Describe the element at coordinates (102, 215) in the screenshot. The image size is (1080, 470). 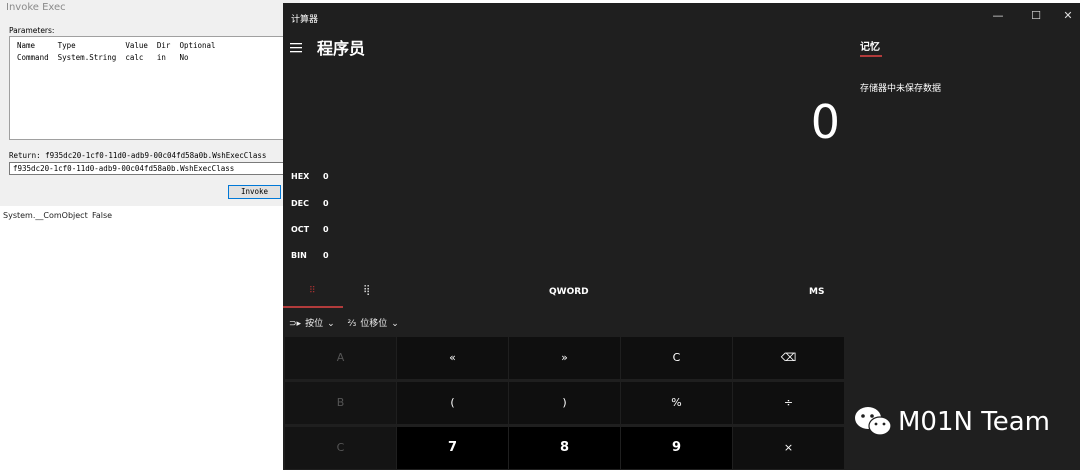
I see `list-item-value: False` at that location.